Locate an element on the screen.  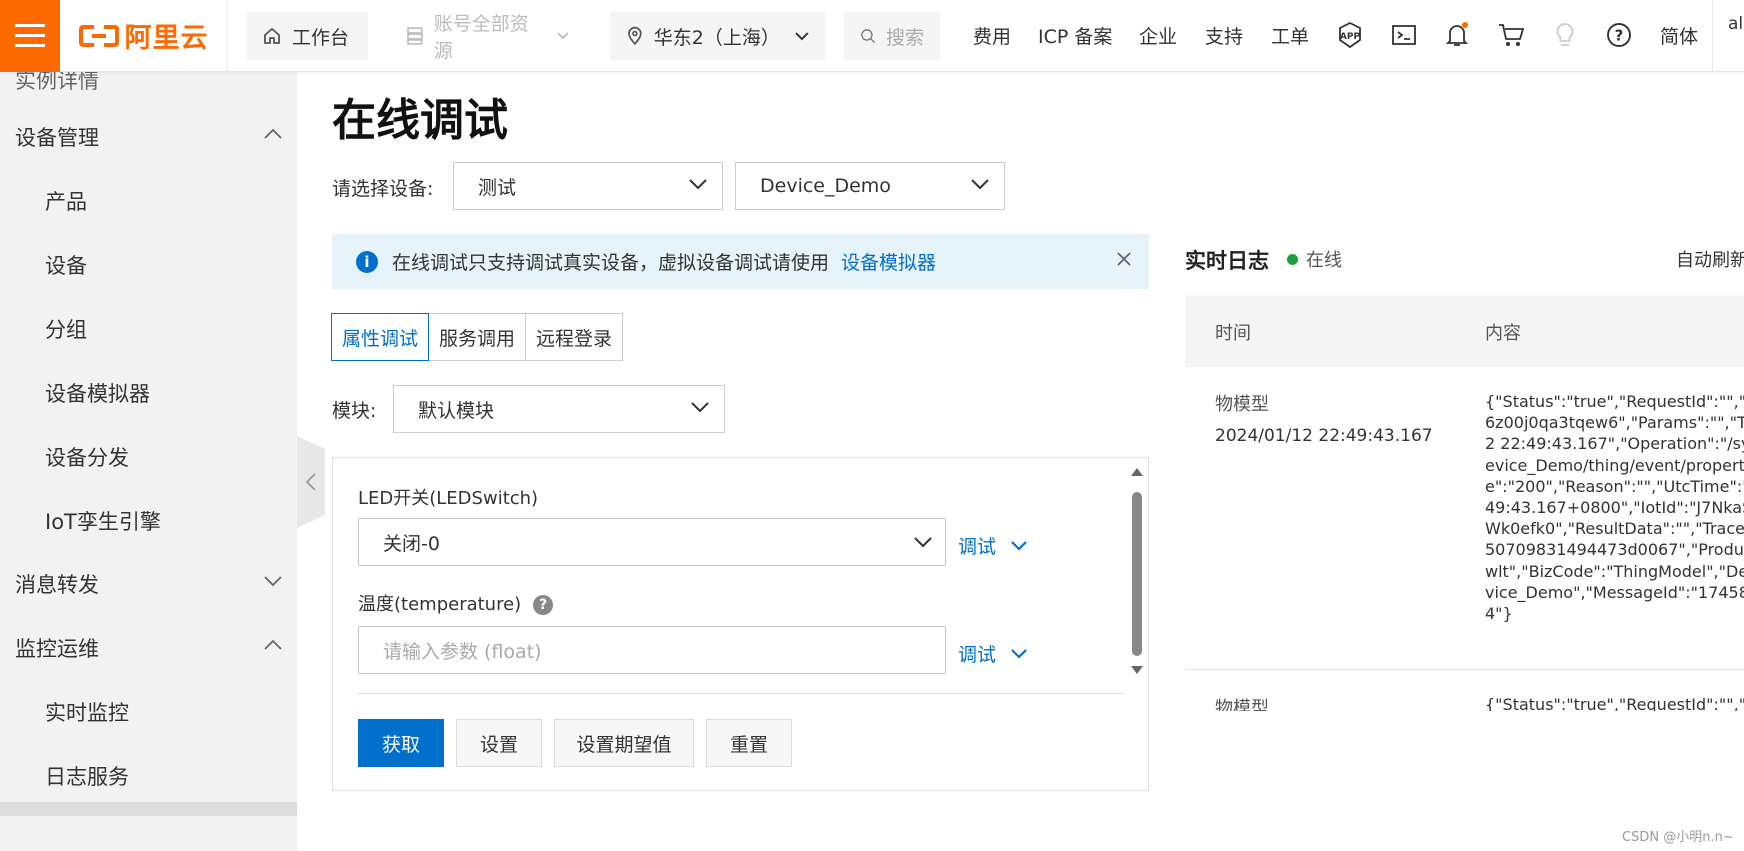
support-link: 支持 is located at coordinates (1224, 35).